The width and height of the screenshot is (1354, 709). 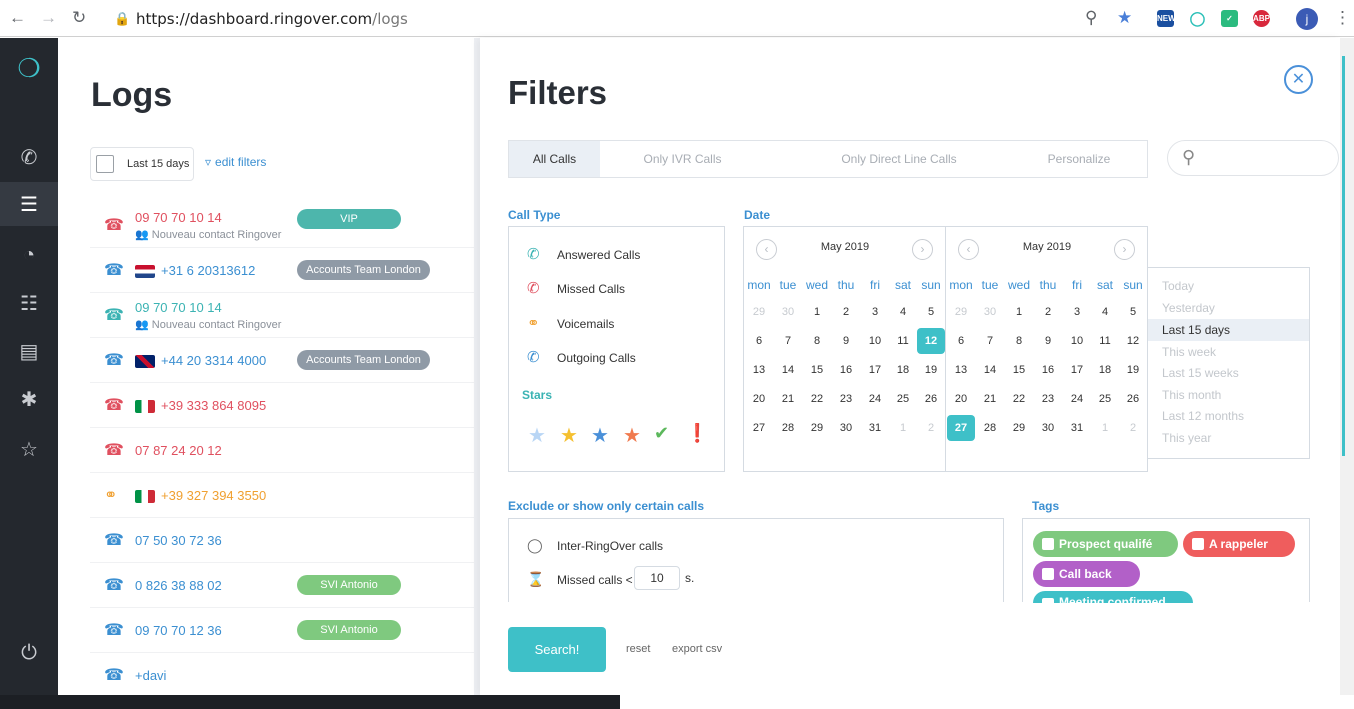 What do you see at coordinates (1048, 399) in the screenshot?
I see `calendar-day: 23` at bounding box center [1048, 399].